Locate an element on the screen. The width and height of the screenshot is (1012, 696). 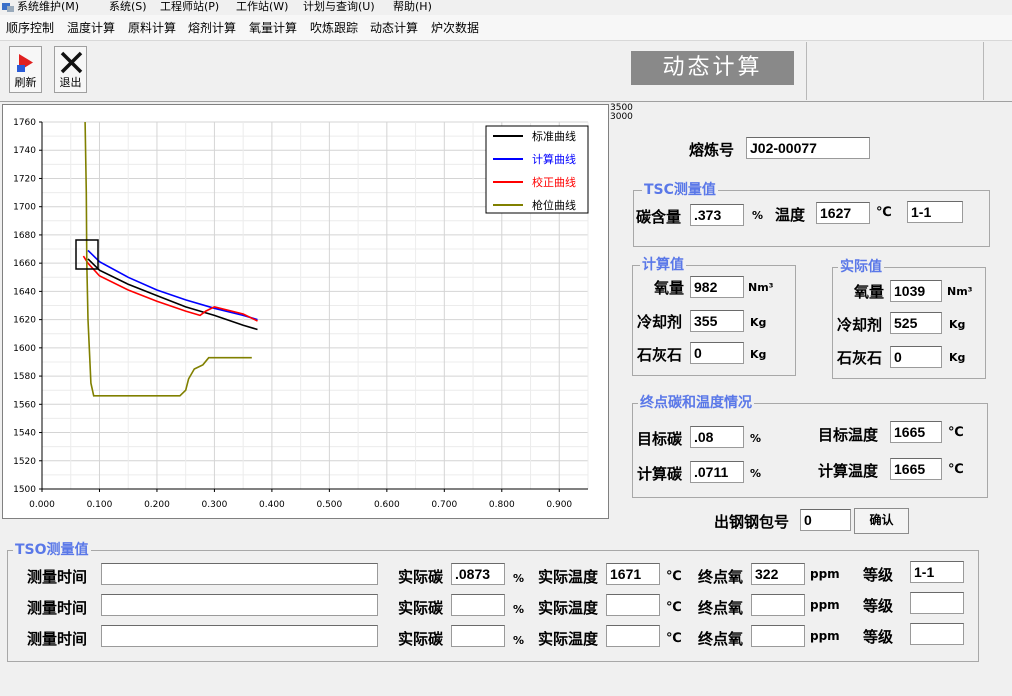
x-tick-label: 0.900 is located at coordinates (559, 505).